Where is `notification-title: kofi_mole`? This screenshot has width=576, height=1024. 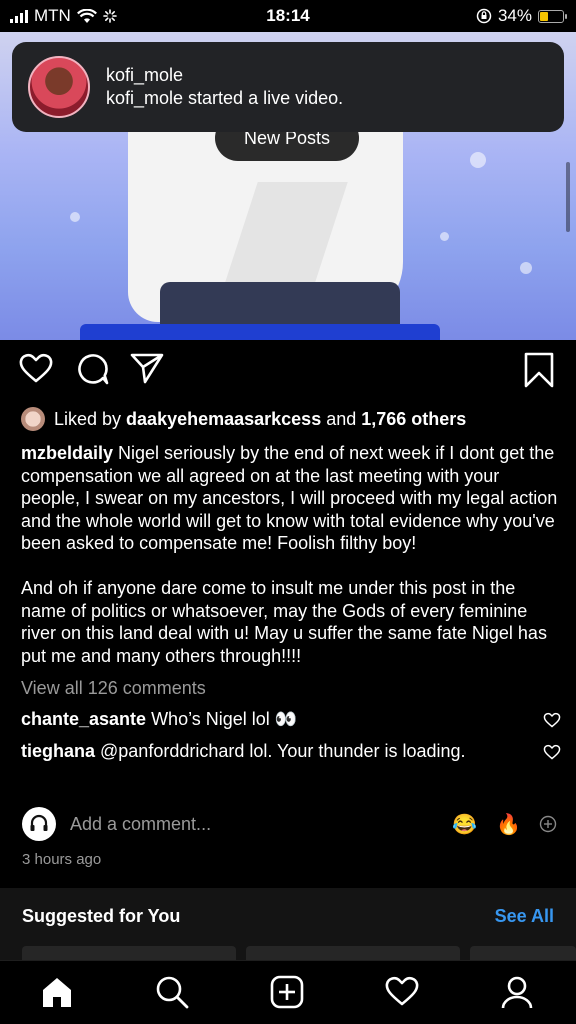
notification-title: kofi_mole is located at coordinates (145, 75).